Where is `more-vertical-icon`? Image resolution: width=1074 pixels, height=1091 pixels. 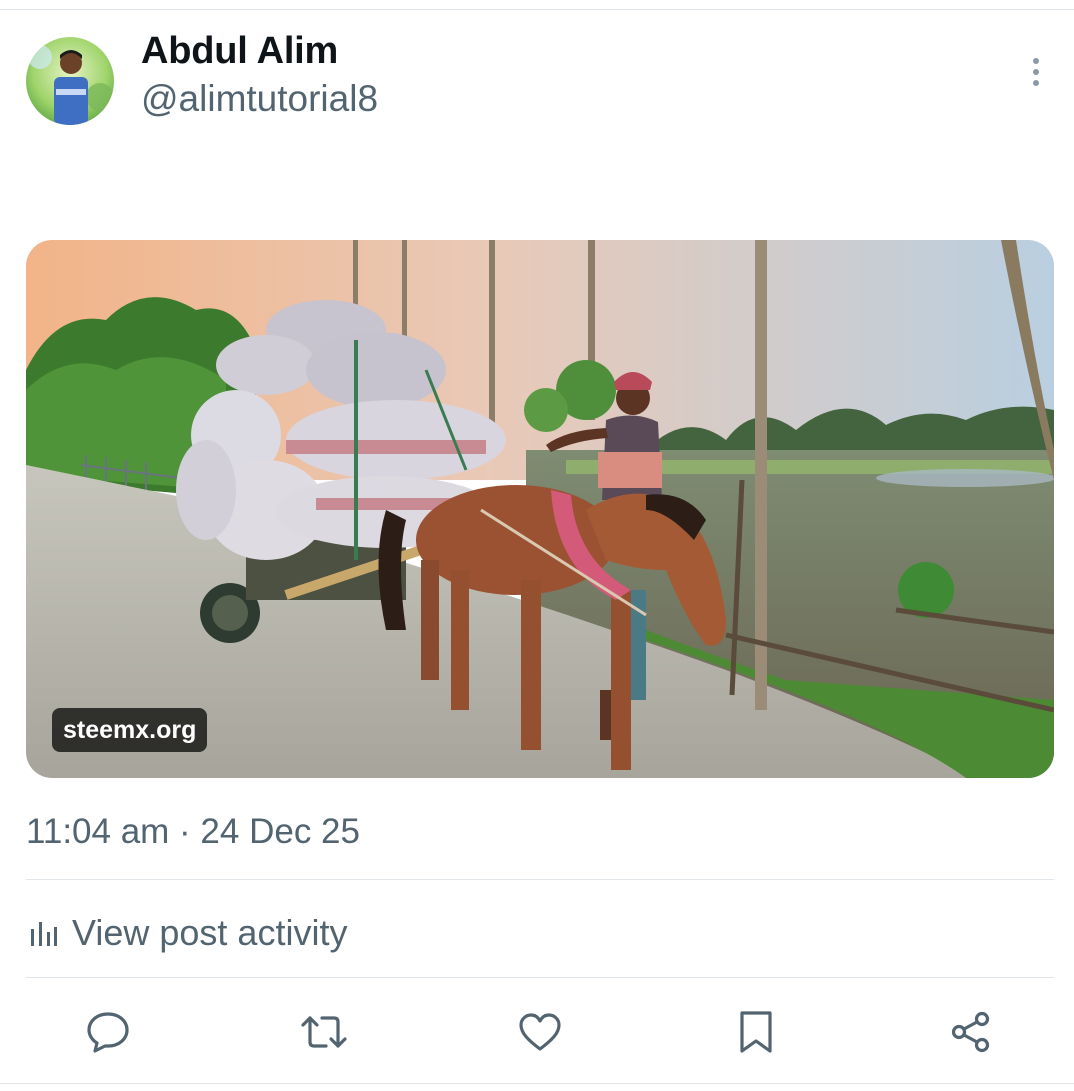
more-vertical-icon is located at coordinates (1036, 72).